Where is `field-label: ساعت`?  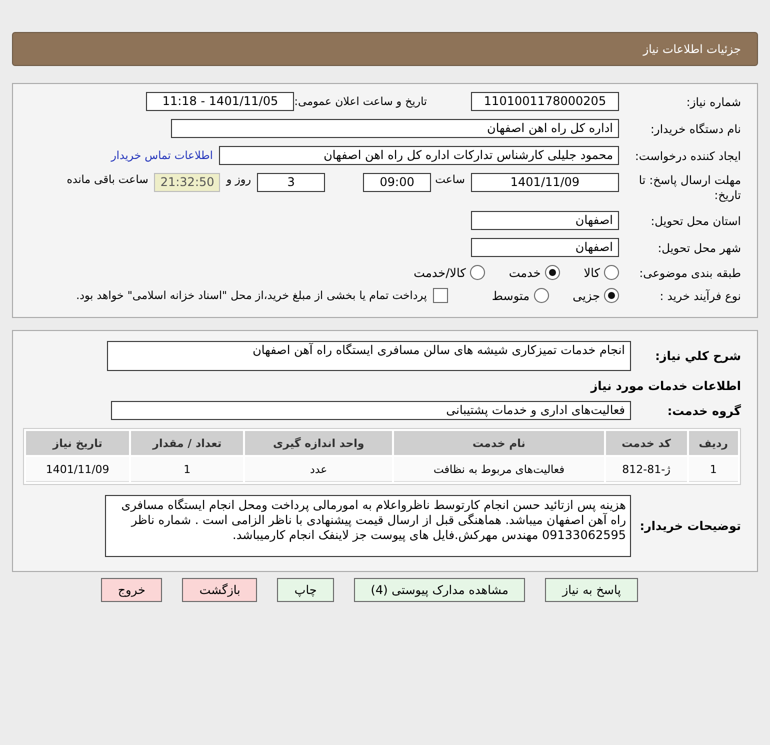
field-label: ساعت is located at coordinates (450, 179).